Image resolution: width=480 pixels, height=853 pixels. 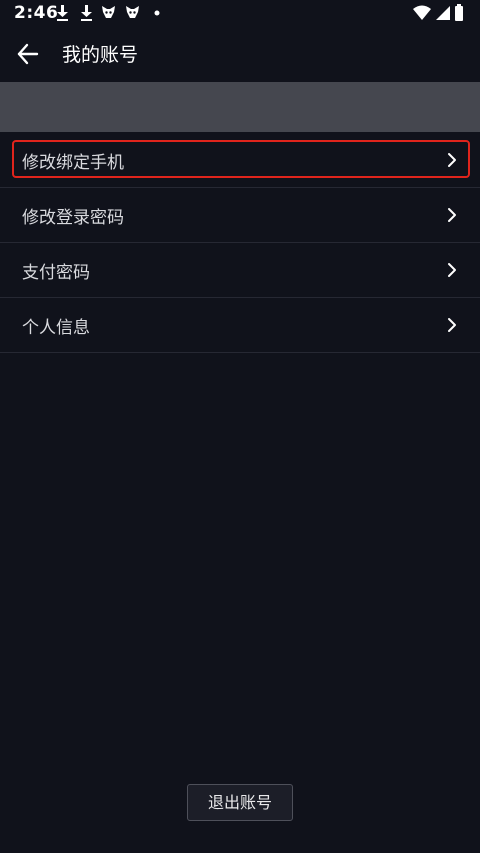 I want to click on arrow-left-icon, so click(x=28, y=54).